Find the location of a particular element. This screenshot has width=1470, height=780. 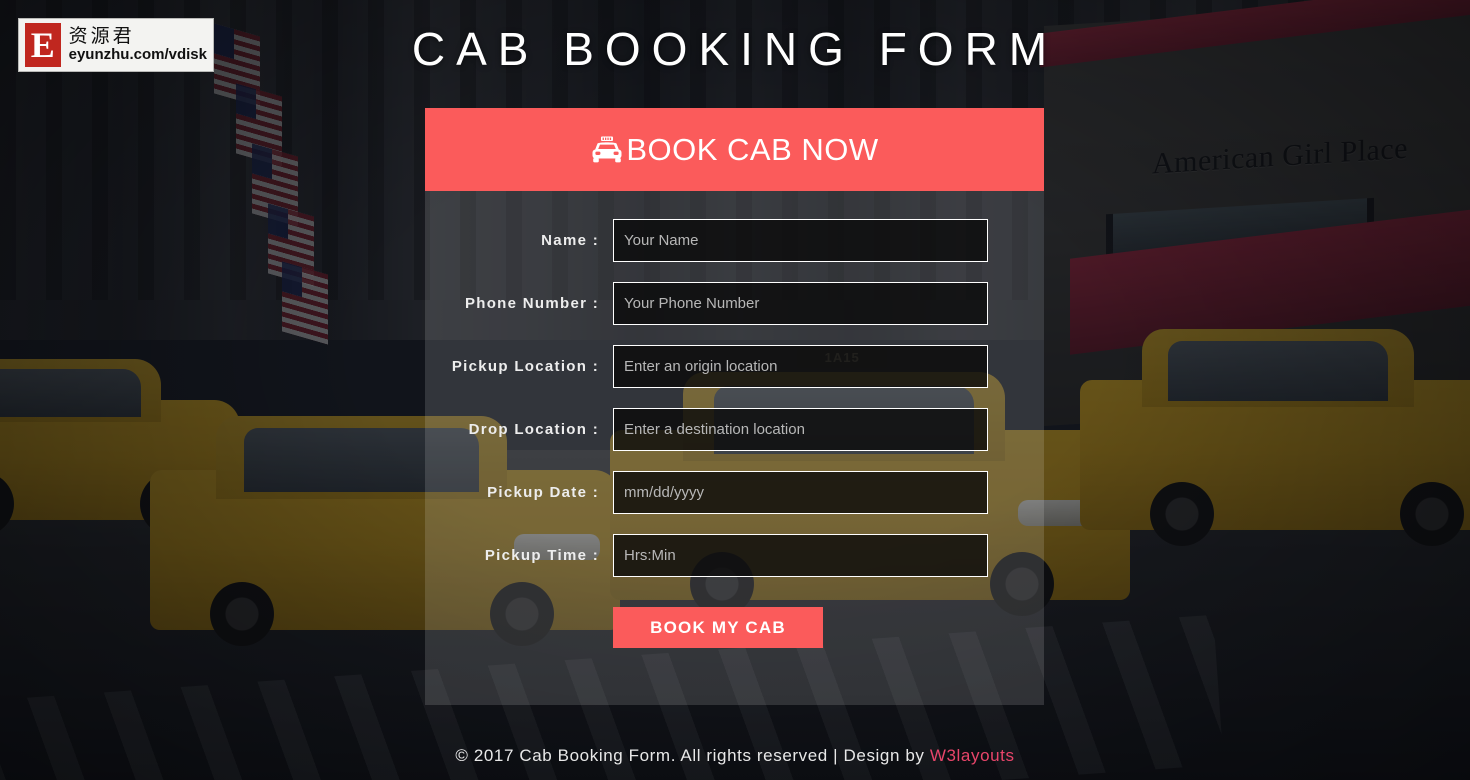

pickup-location-input is located at coordinates (800, 366).